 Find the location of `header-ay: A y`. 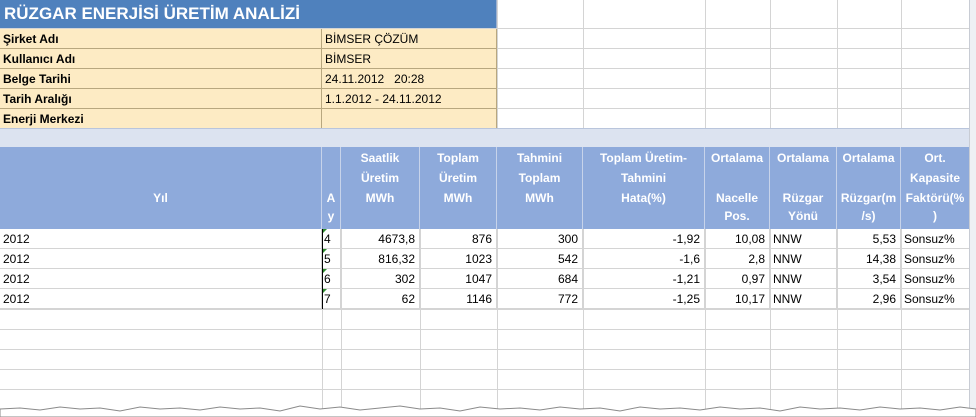

header-ay: A y is located at coordinates (331, 188).